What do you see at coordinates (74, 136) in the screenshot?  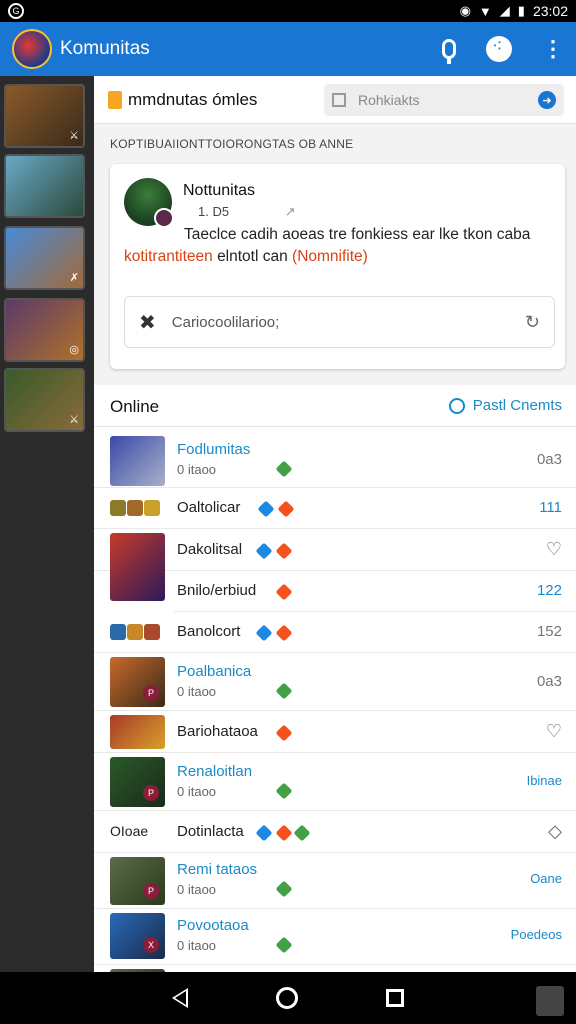 I see `rail-badge-icon: ⚔` at bounding box center [74, 136].